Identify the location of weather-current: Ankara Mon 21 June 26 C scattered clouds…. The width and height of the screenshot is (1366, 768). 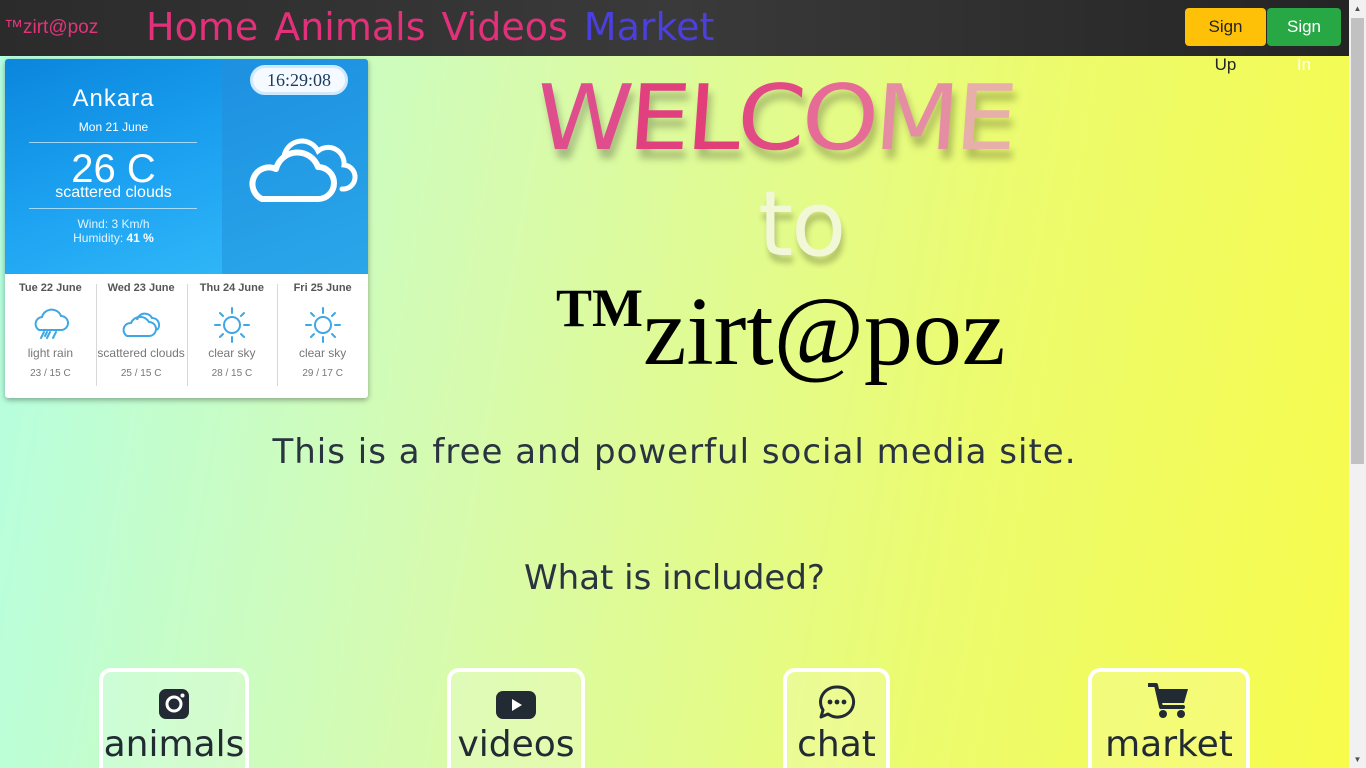
(186, 166).